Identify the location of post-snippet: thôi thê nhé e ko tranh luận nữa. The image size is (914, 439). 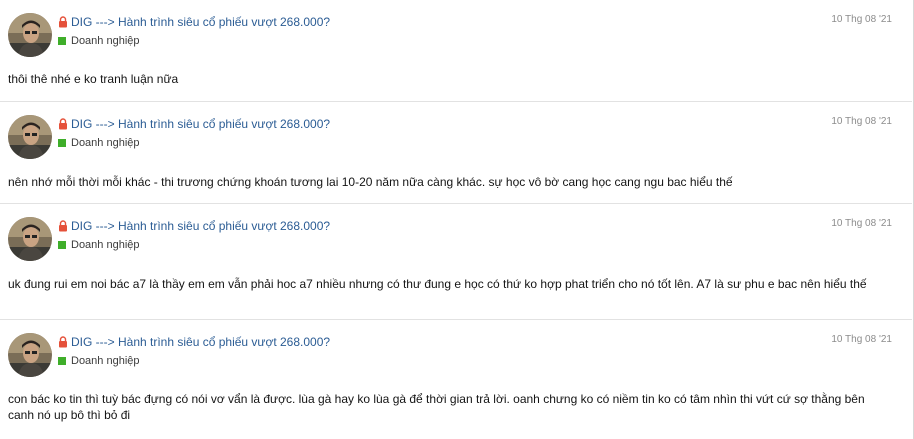
(450, 79).